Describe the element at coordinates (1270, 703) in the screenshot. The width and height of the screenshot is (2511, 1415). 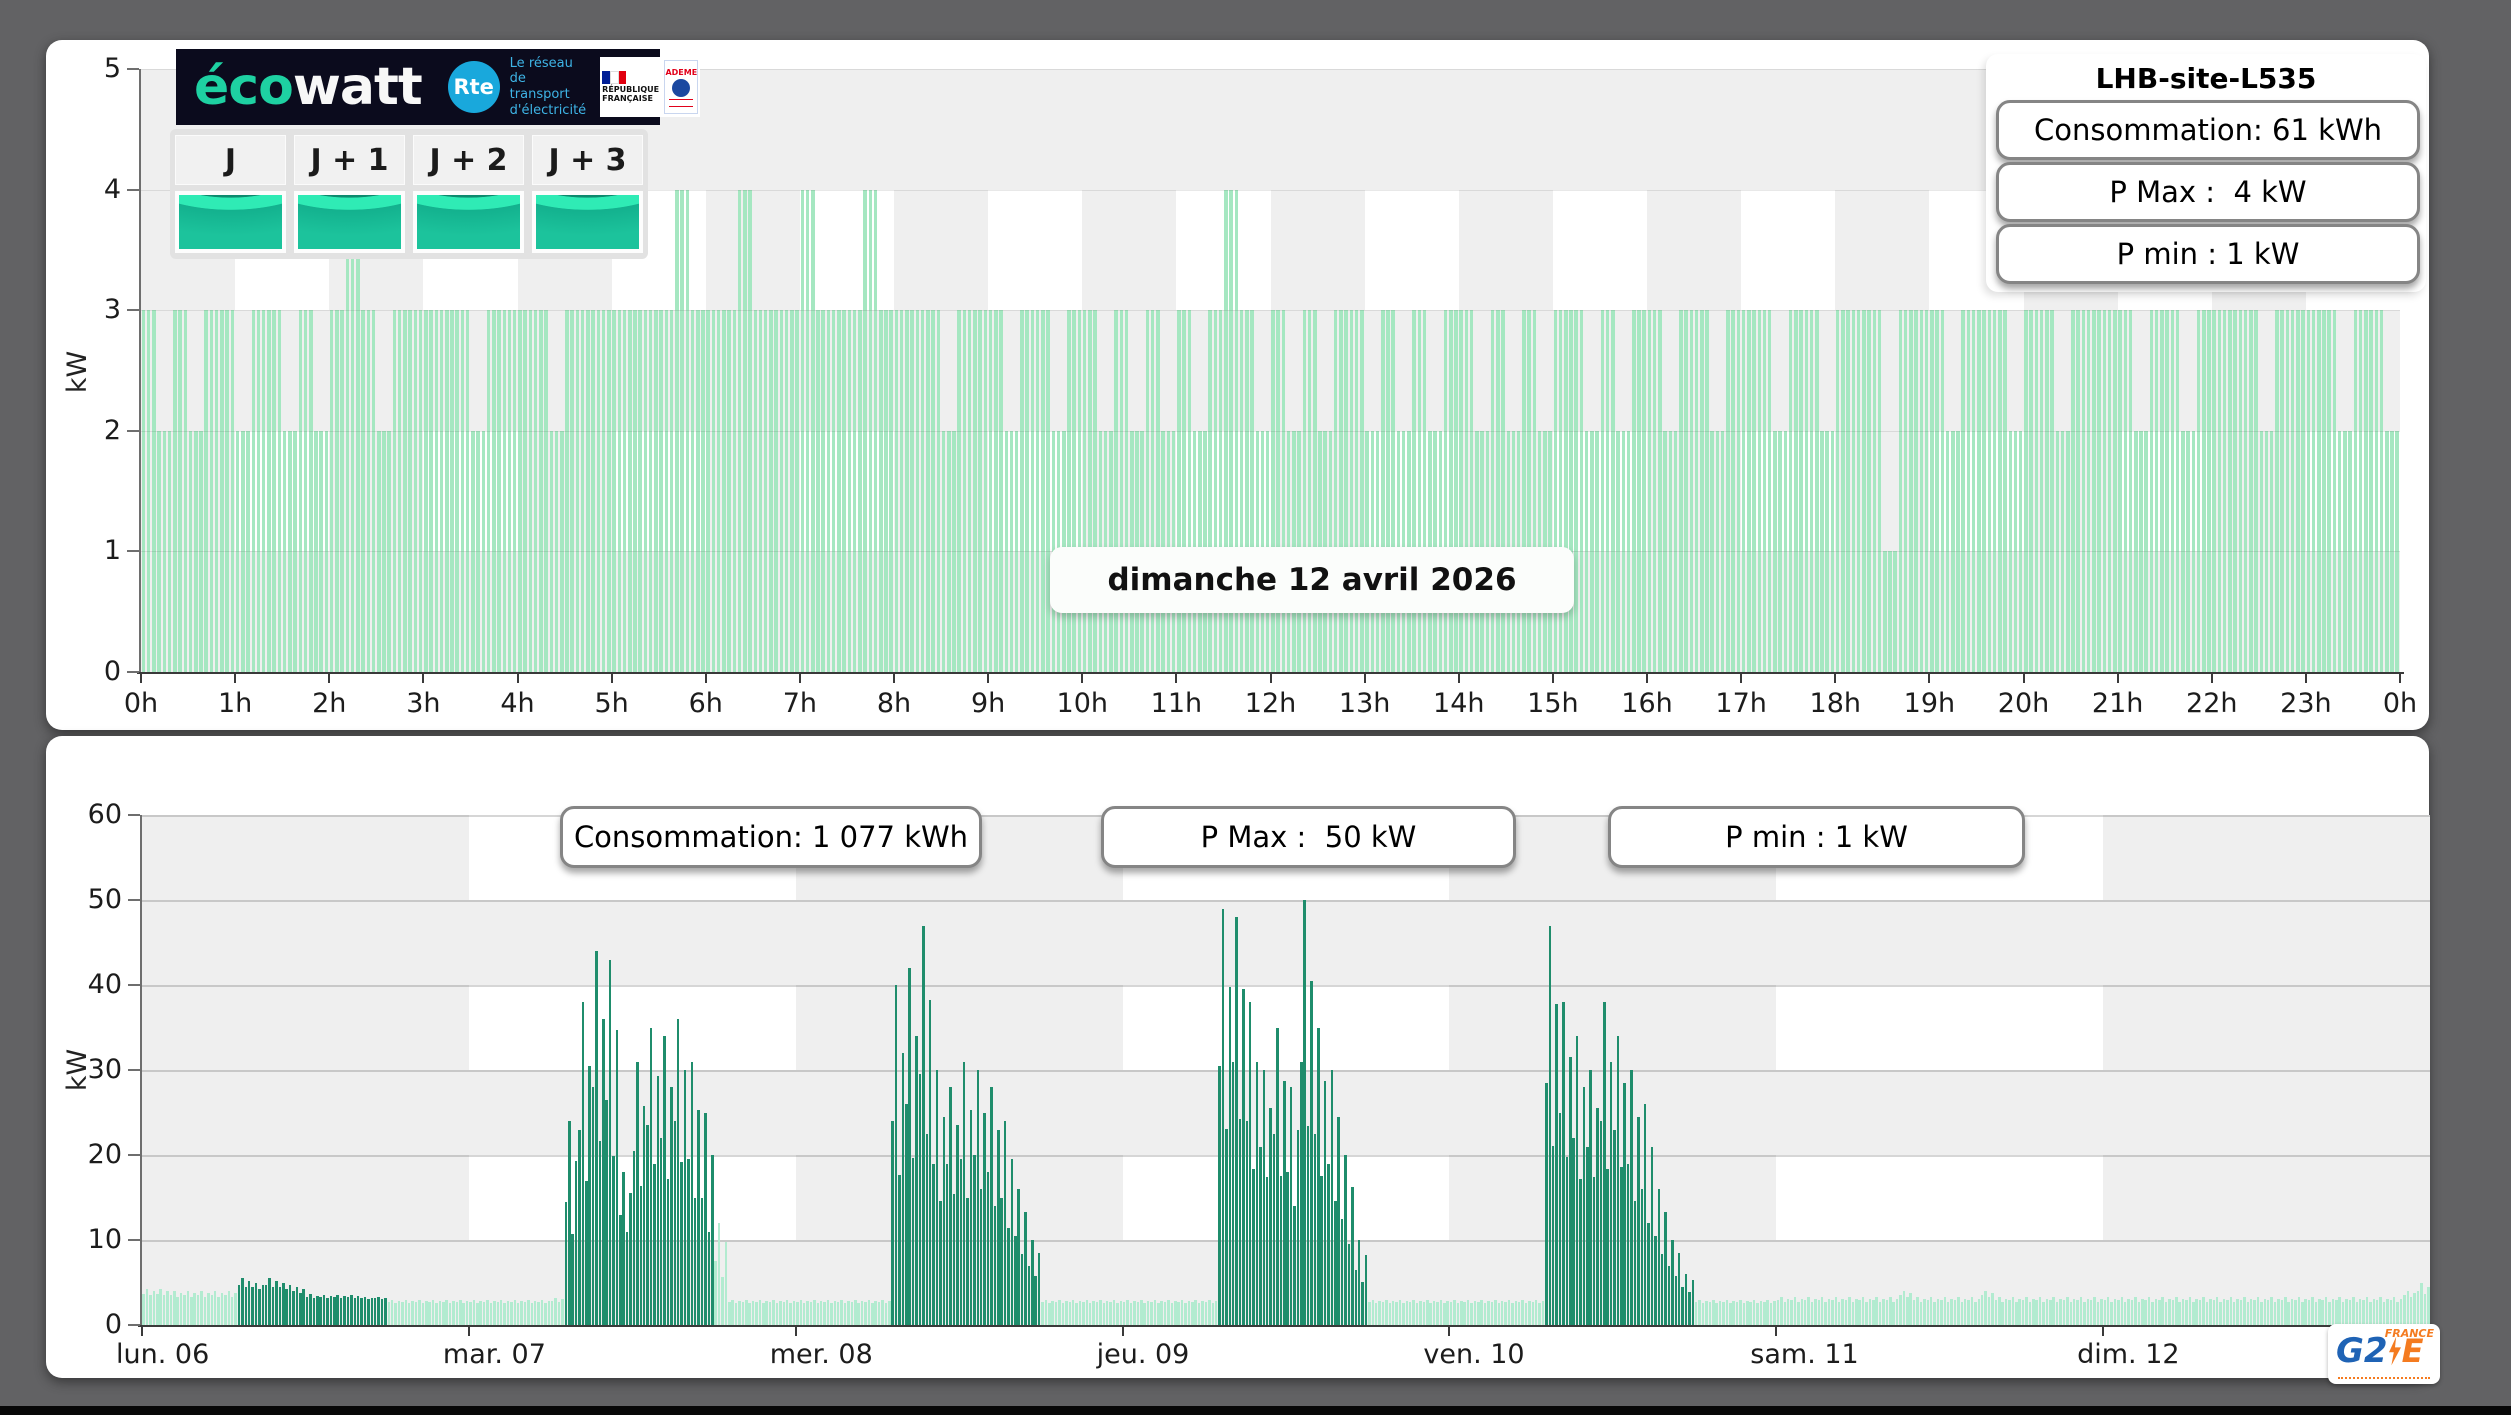
I see `x-tick-label: 12h` at that location.